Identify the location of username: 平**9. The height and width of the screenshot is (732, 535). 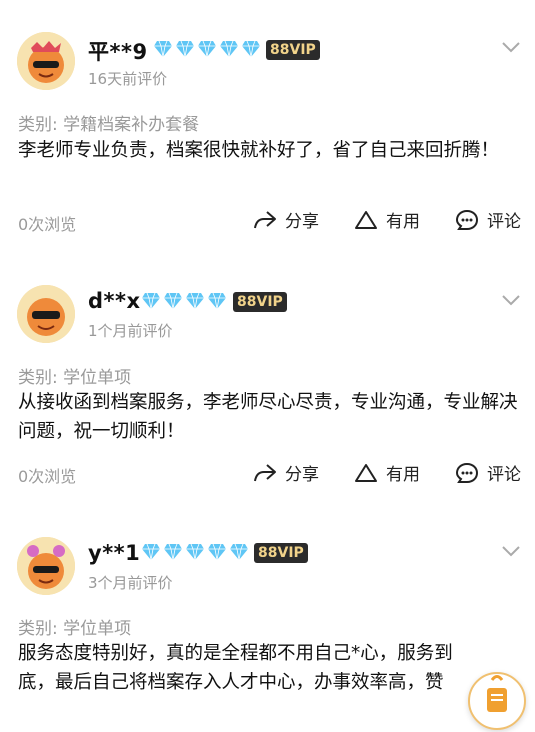
(118, 52).